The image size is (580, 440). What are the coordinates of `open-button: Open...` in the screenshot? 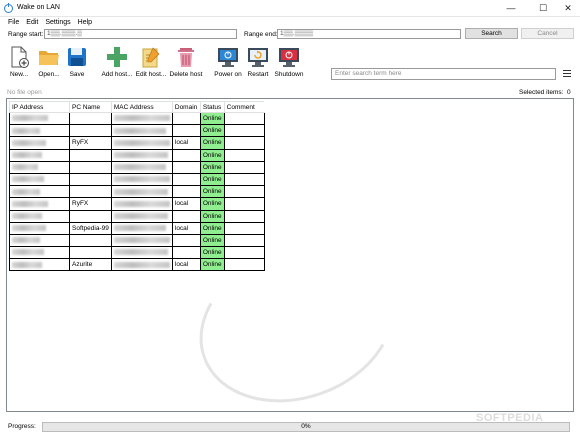 It's located at (49, 62).